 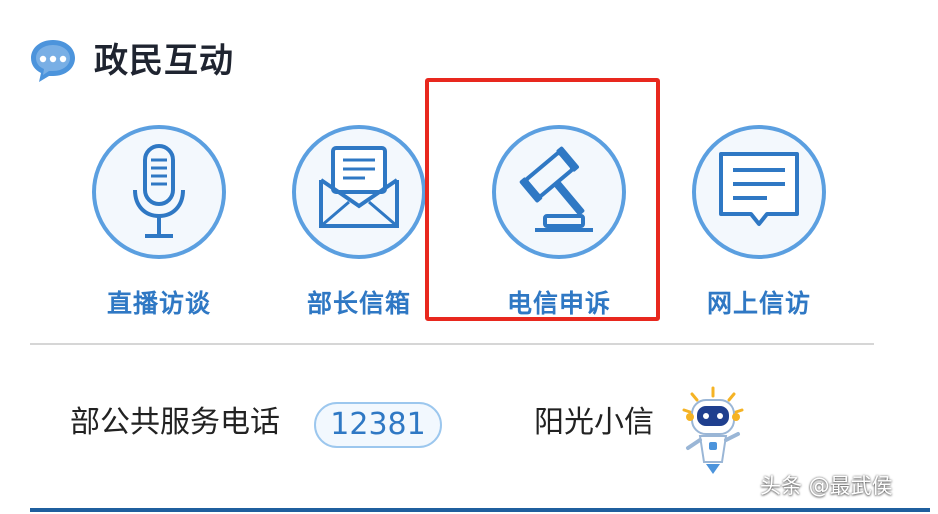 What do you see at coordinates (159, 192) in the screenshot?
I see `microphone-icon` at bounding box center [159, 192].